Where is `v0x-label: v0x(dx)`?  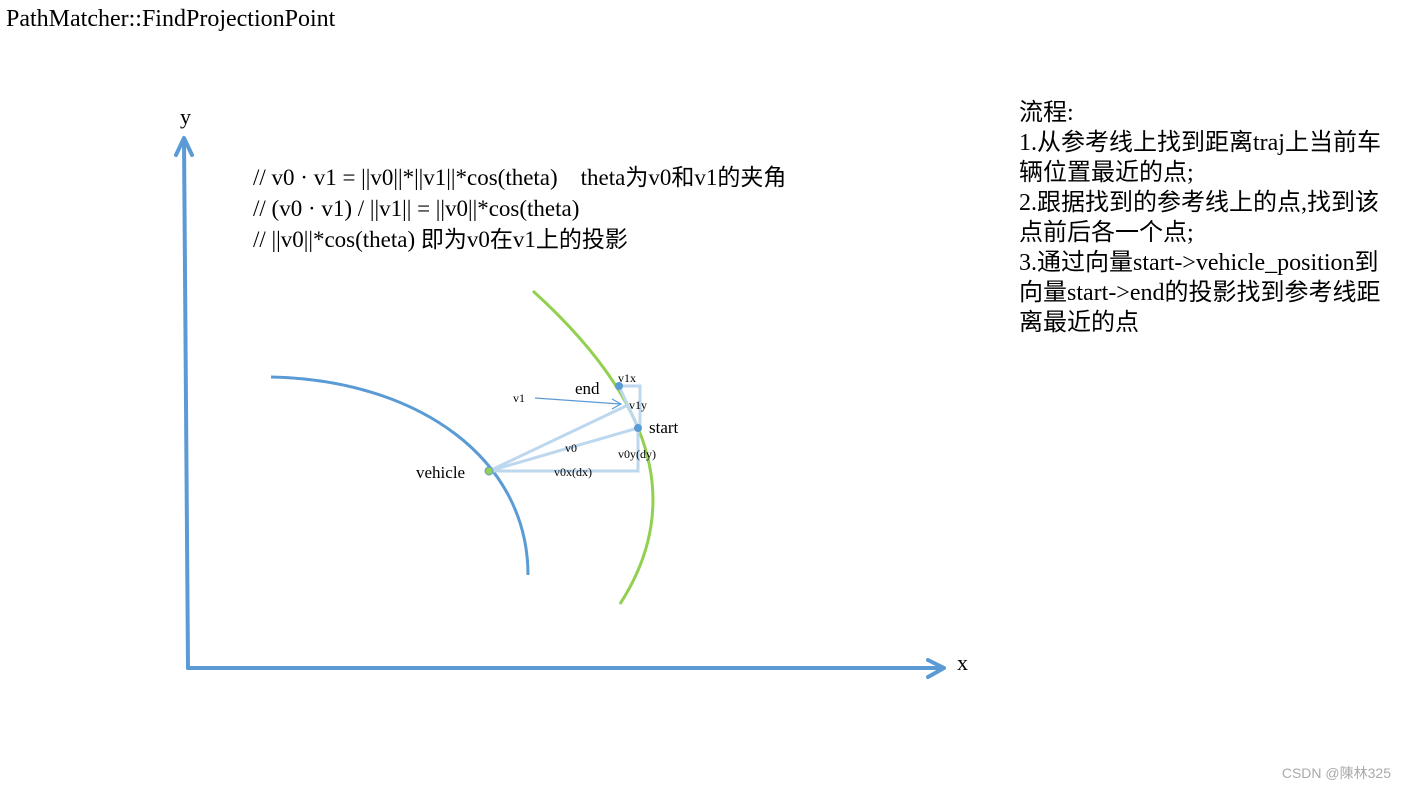
v0x-label: v0x(dx) is located at coordinates (573, 472).